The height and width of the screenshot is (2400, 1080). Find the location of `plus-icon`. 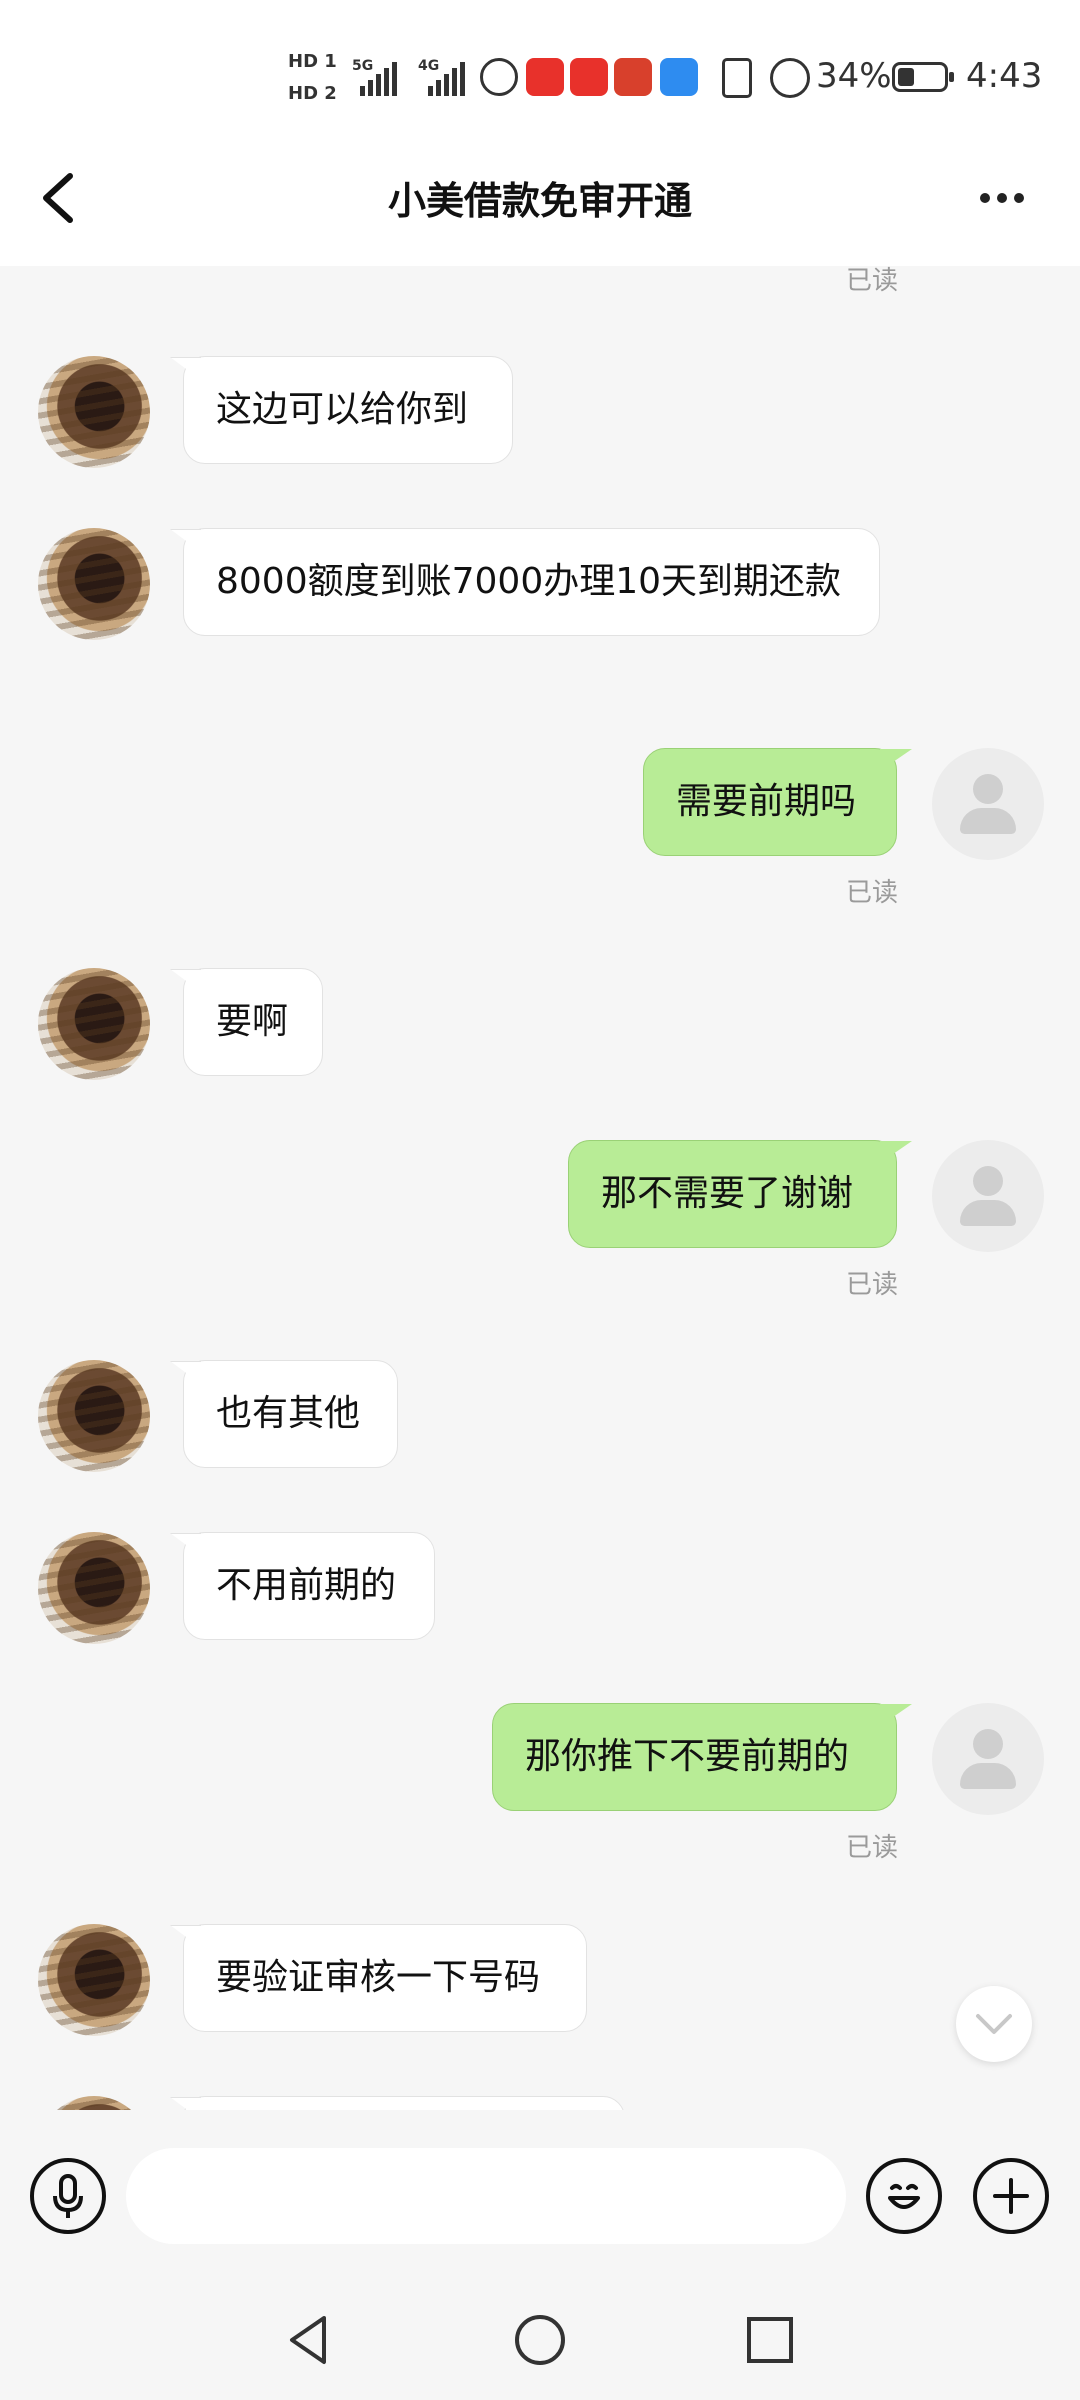

plus-icon is located at coordinates (1011, 2196).